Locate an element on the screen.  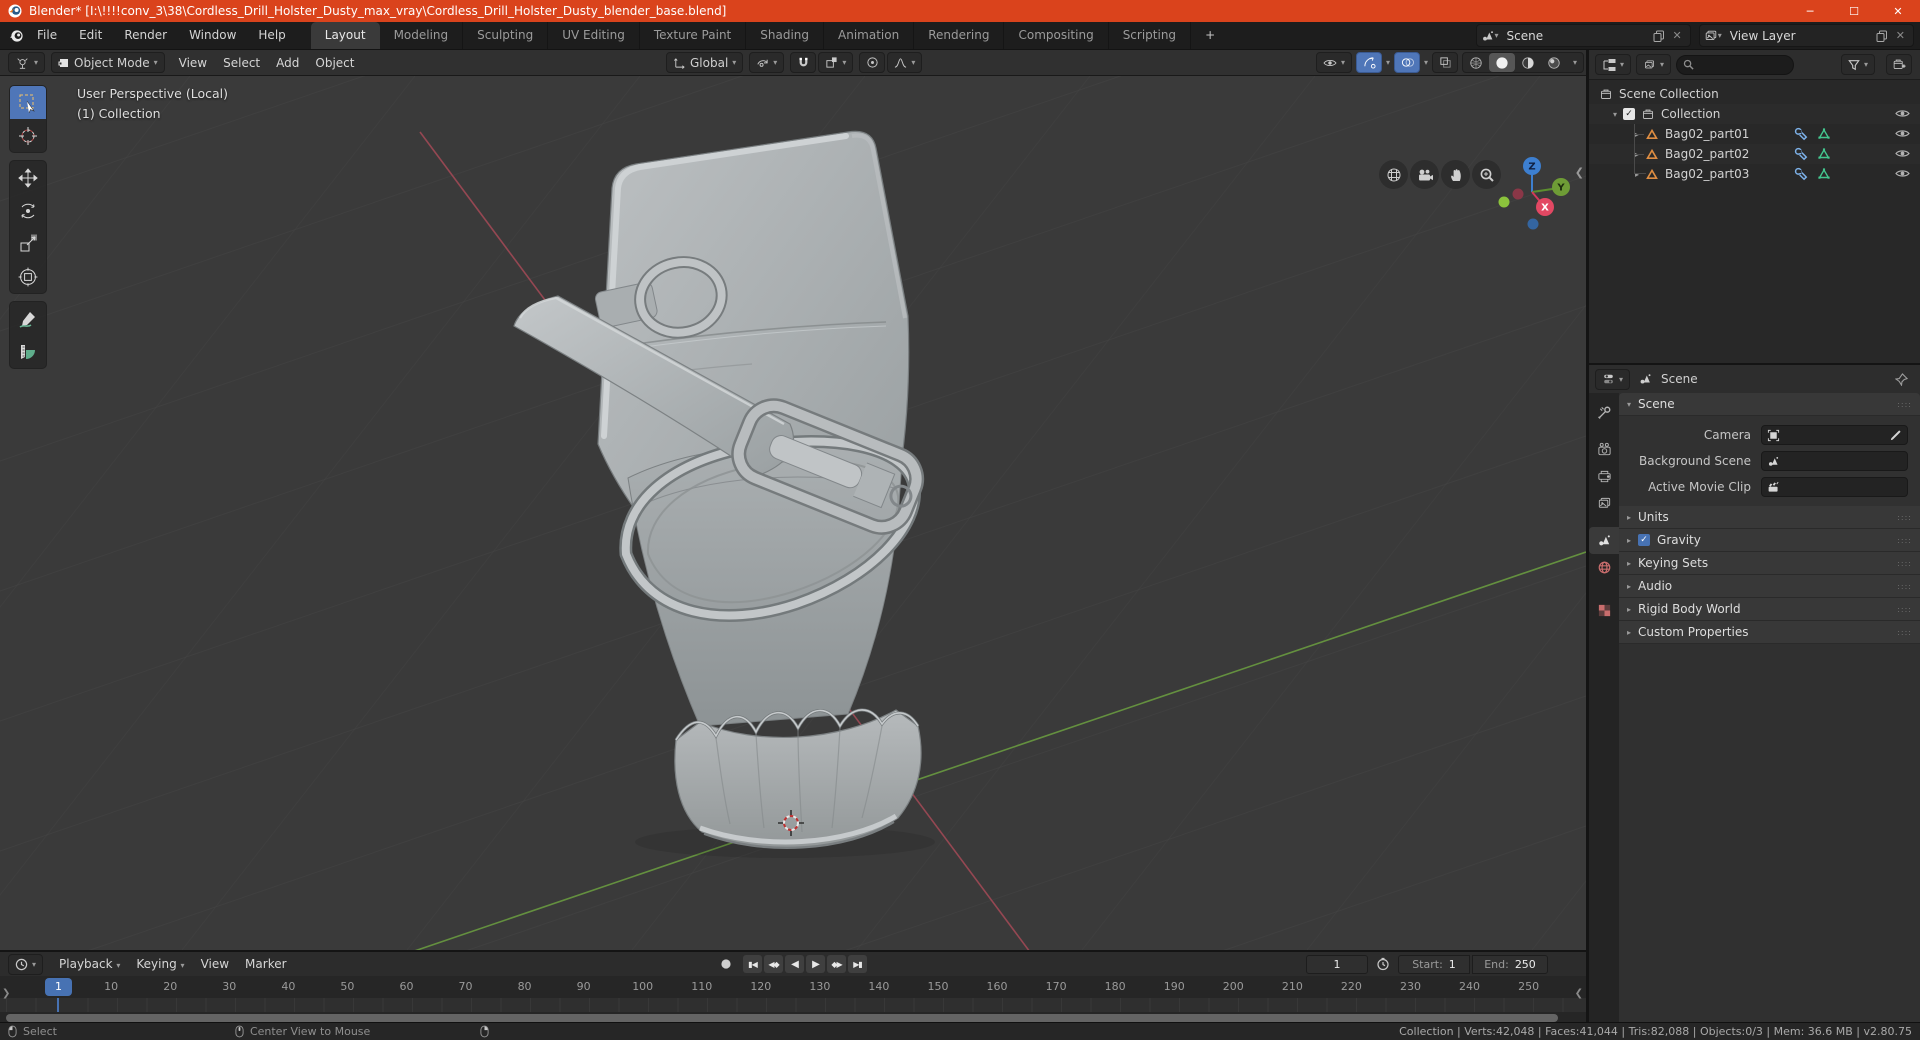
tool-move is located at coordinates (28, 177).